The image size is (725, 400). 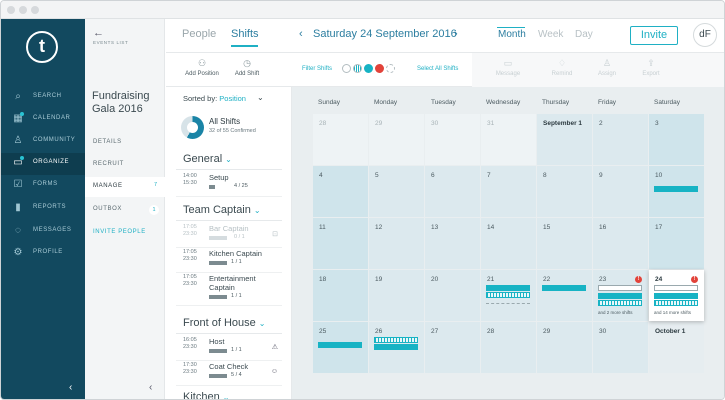 What do you see at coordinates (43, 164) in the screenshot?
I see `nav-item-organize: ▭ Organize` at bounding box center [43, 164].